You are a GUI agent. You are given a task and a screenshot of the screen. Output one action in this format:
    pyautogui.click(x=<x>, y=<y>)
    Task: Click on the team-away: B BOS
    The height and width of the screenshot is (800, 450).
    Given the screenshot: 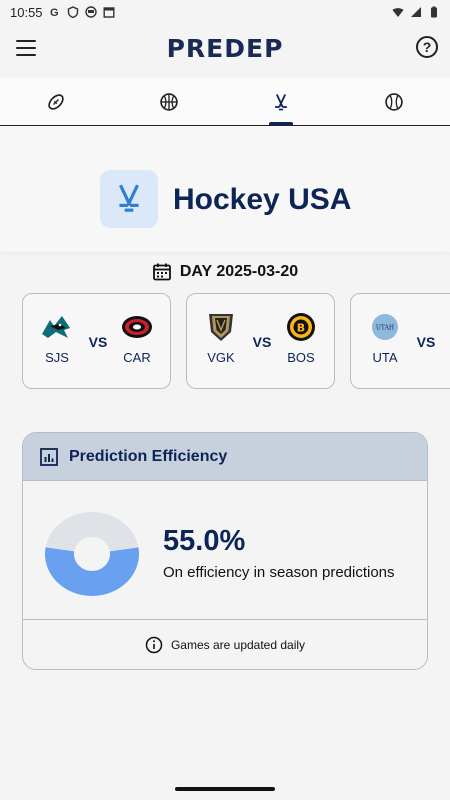 What is the action you would take?
    pyautogui.click(x=301, y=338)
    